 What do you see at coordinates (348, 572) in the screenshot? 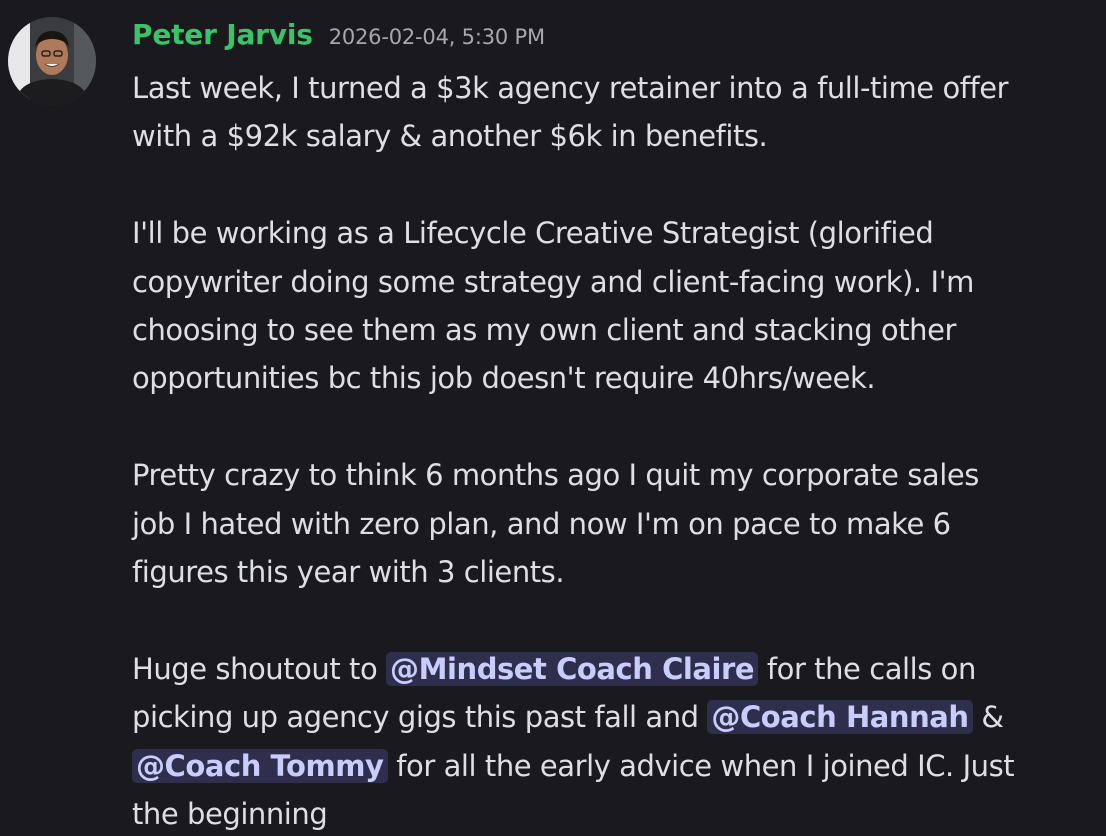
I see `message-line: figures this year with 3 clients.` at bounding box center [348, 572].